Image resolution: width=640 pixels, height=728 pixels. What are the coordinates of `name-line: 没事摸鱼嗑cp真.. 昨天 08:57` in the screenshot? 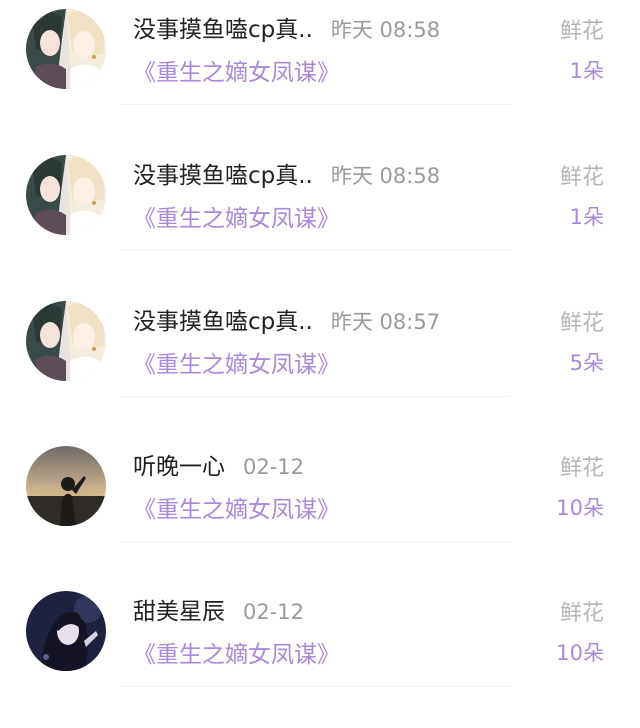 It's located at (287, 319).